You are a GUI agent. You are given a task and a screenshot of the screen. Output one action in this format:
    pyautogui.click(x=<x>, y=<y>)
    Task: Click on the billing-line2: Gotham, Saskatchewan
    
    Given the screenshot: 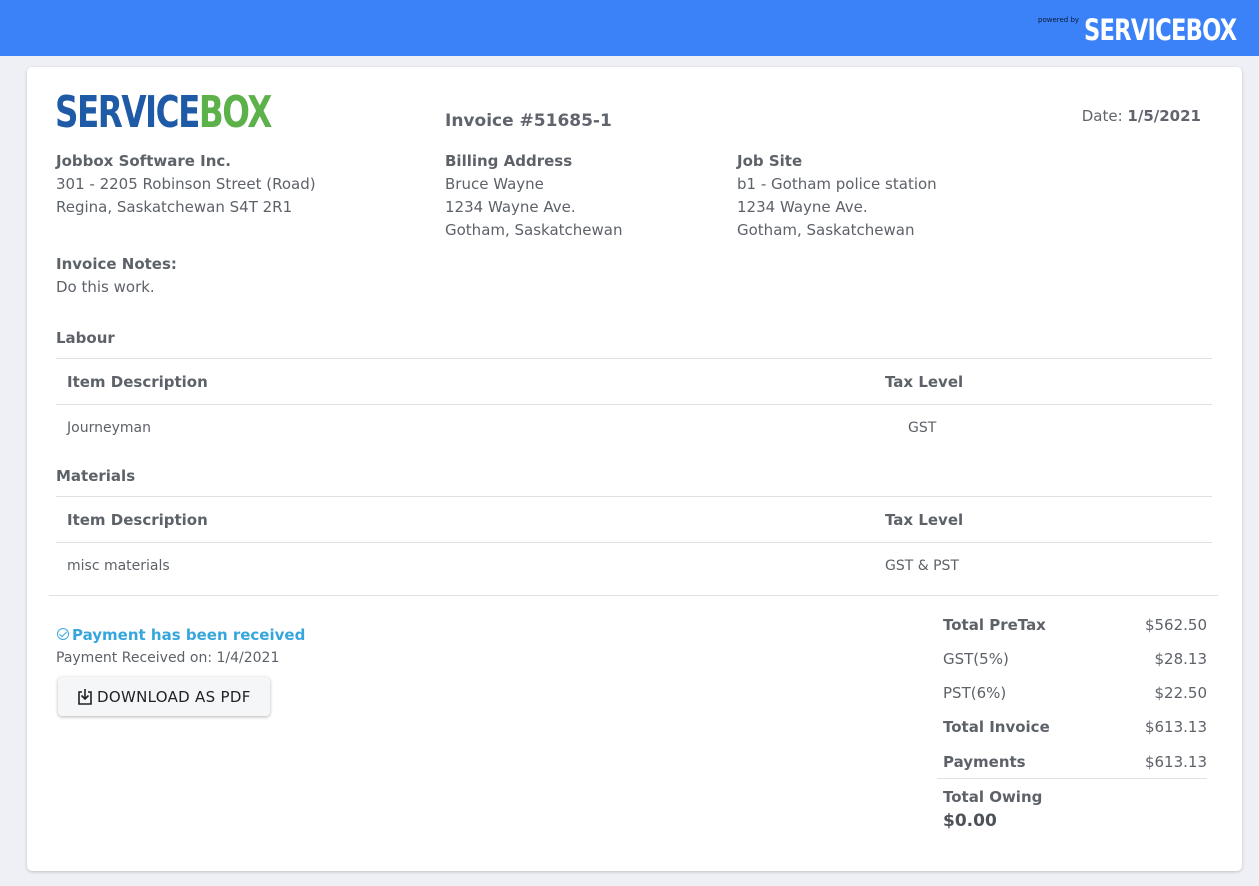 What is the action you would take?
    pyautogui.click(x=534, y=230)
    